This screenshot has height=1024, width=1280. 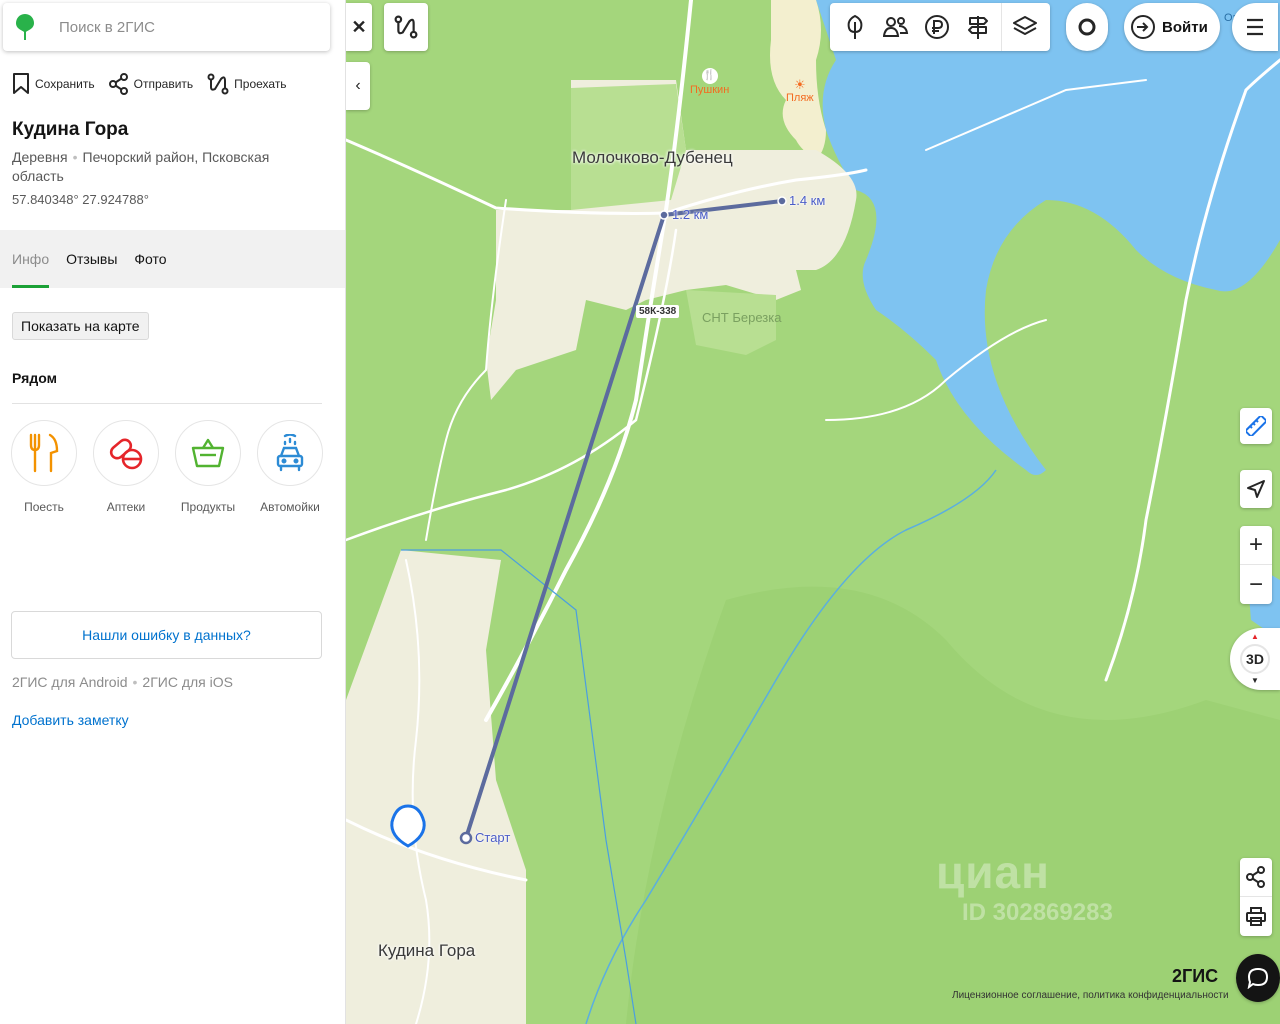 I want to click on zoom-control: + −, so click(x=1256, y=565).